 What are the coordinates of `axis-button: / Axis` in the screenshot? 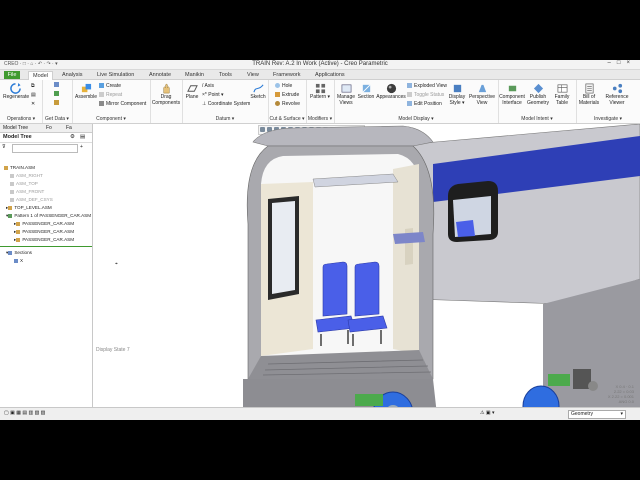 It's located at (208, 86).